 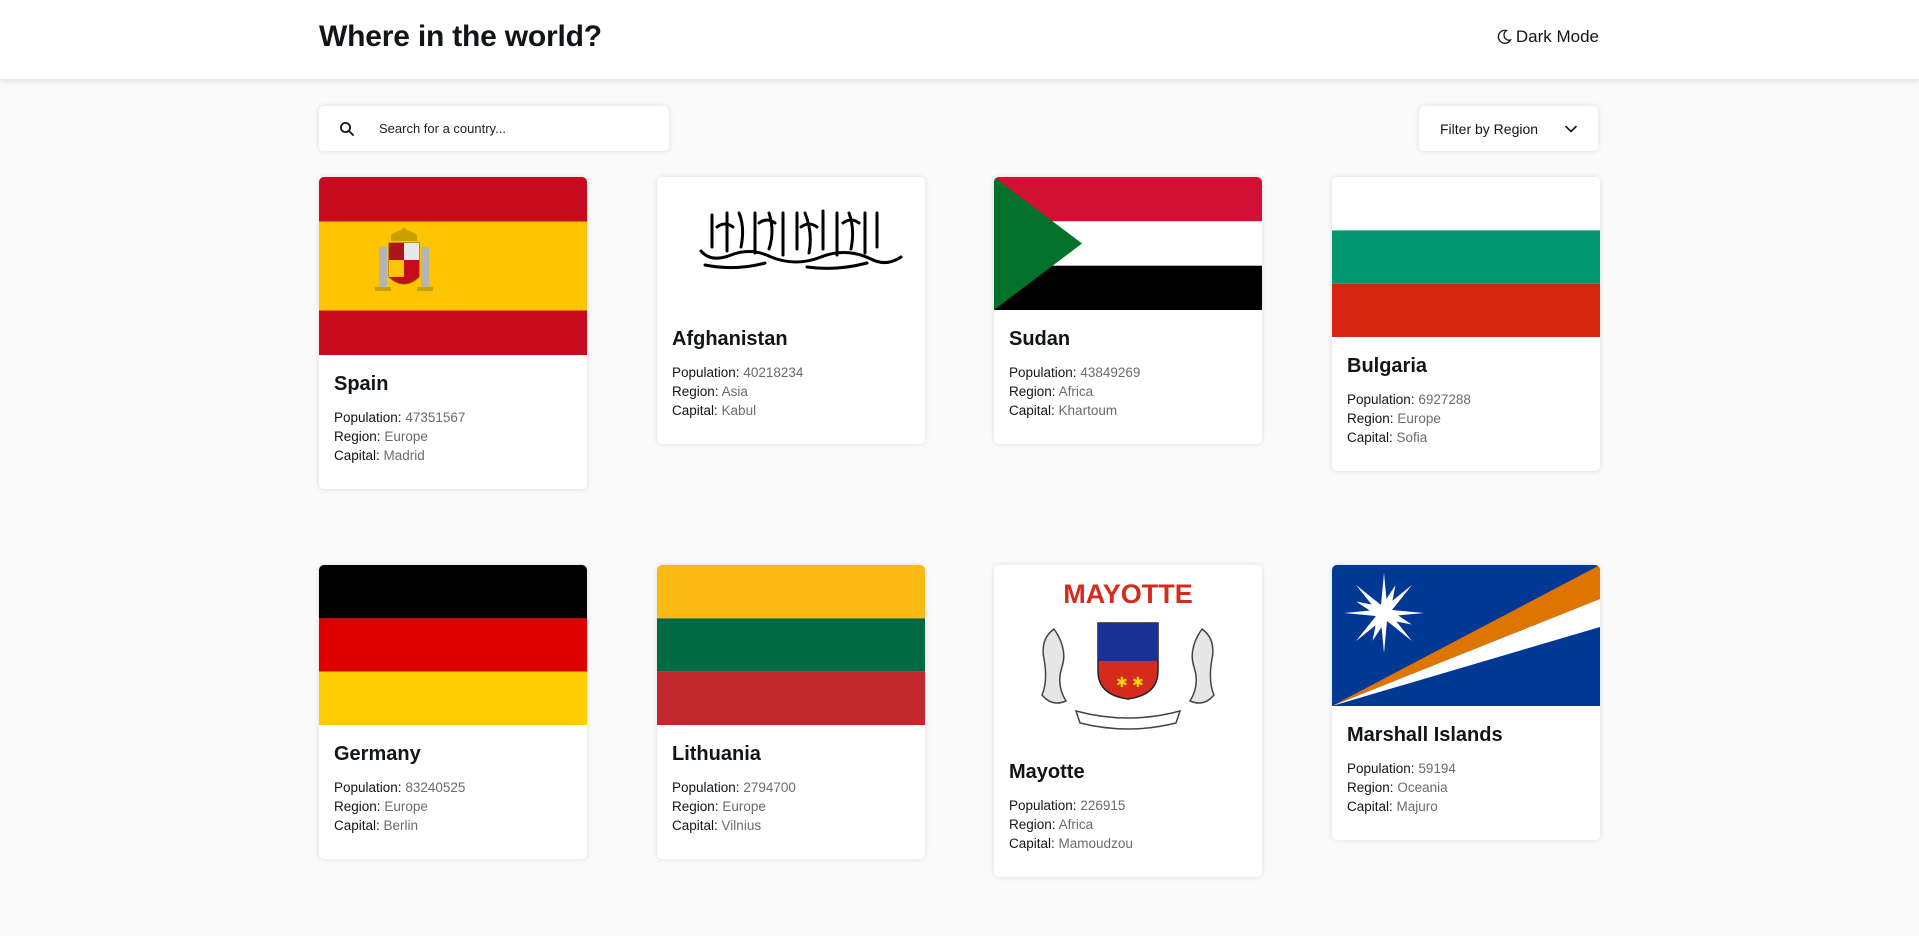 I want to click on flag-marshall-islands, so click(x=1466, y=635).